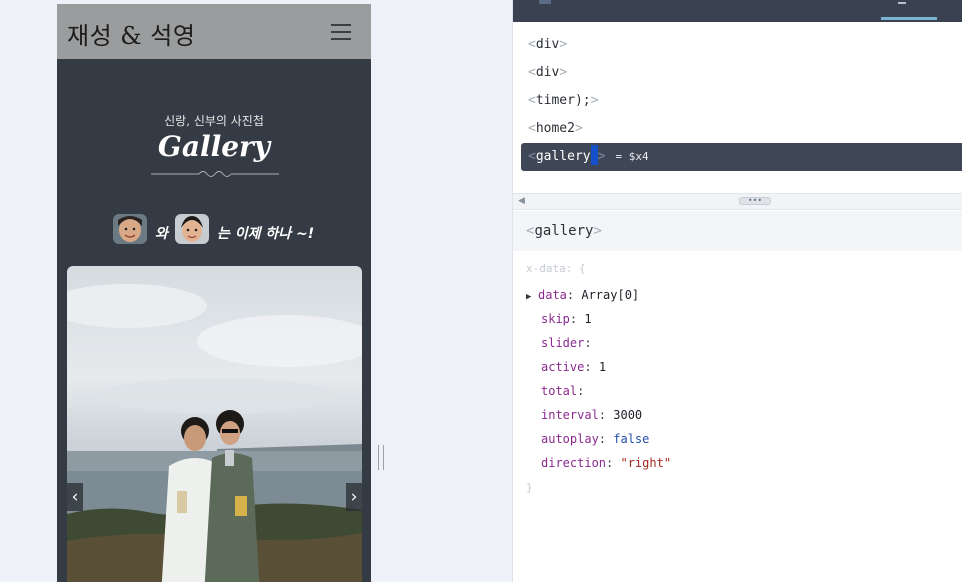 The height and width of the screenshot is (582, 962). Describe the element at coordinates (594, 155) in the screenshot. I see `selection-caret` at that location.